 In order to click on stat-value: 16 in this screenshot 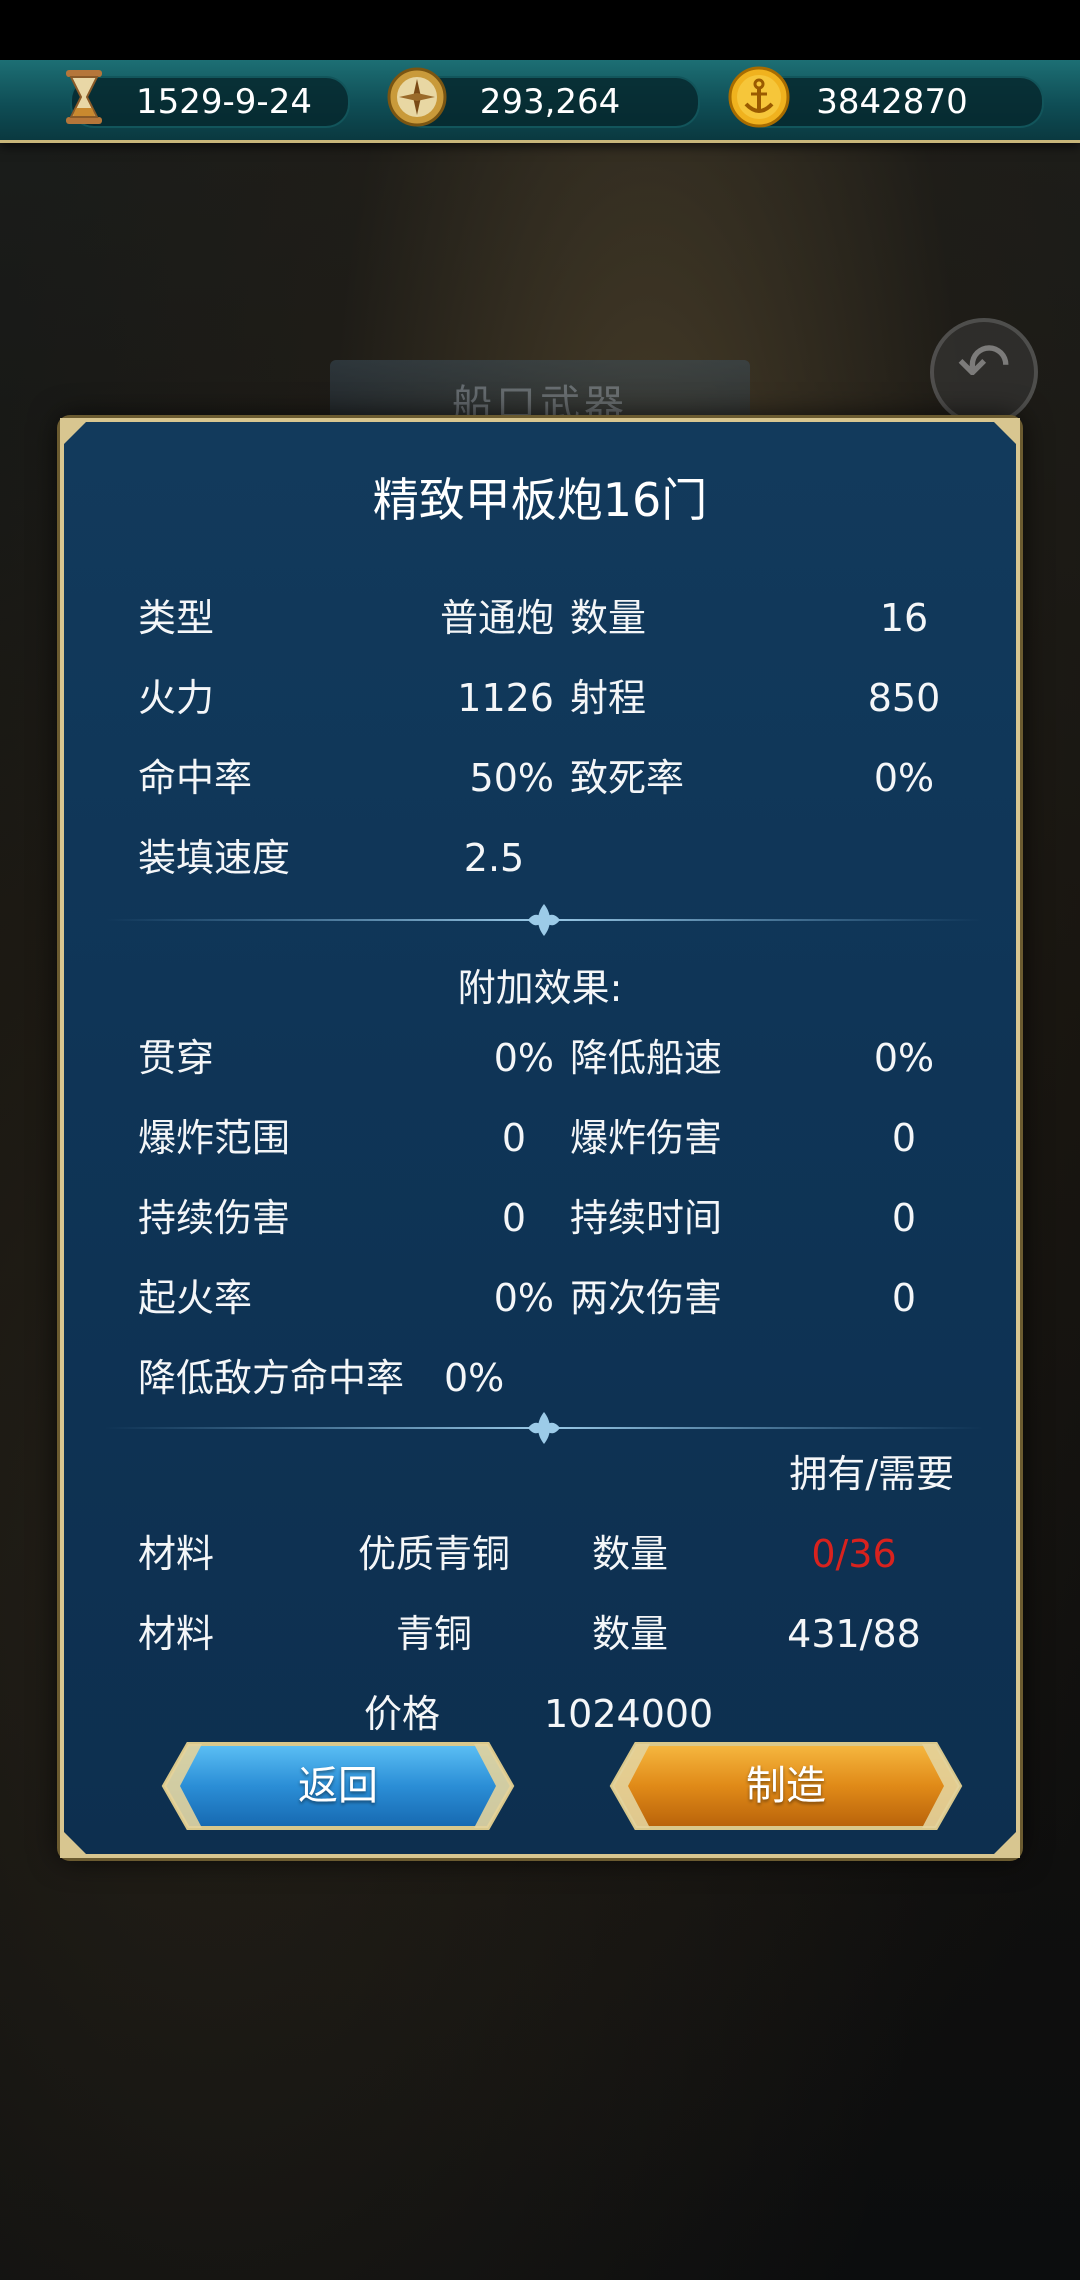, I will do `click(904, 618)`.